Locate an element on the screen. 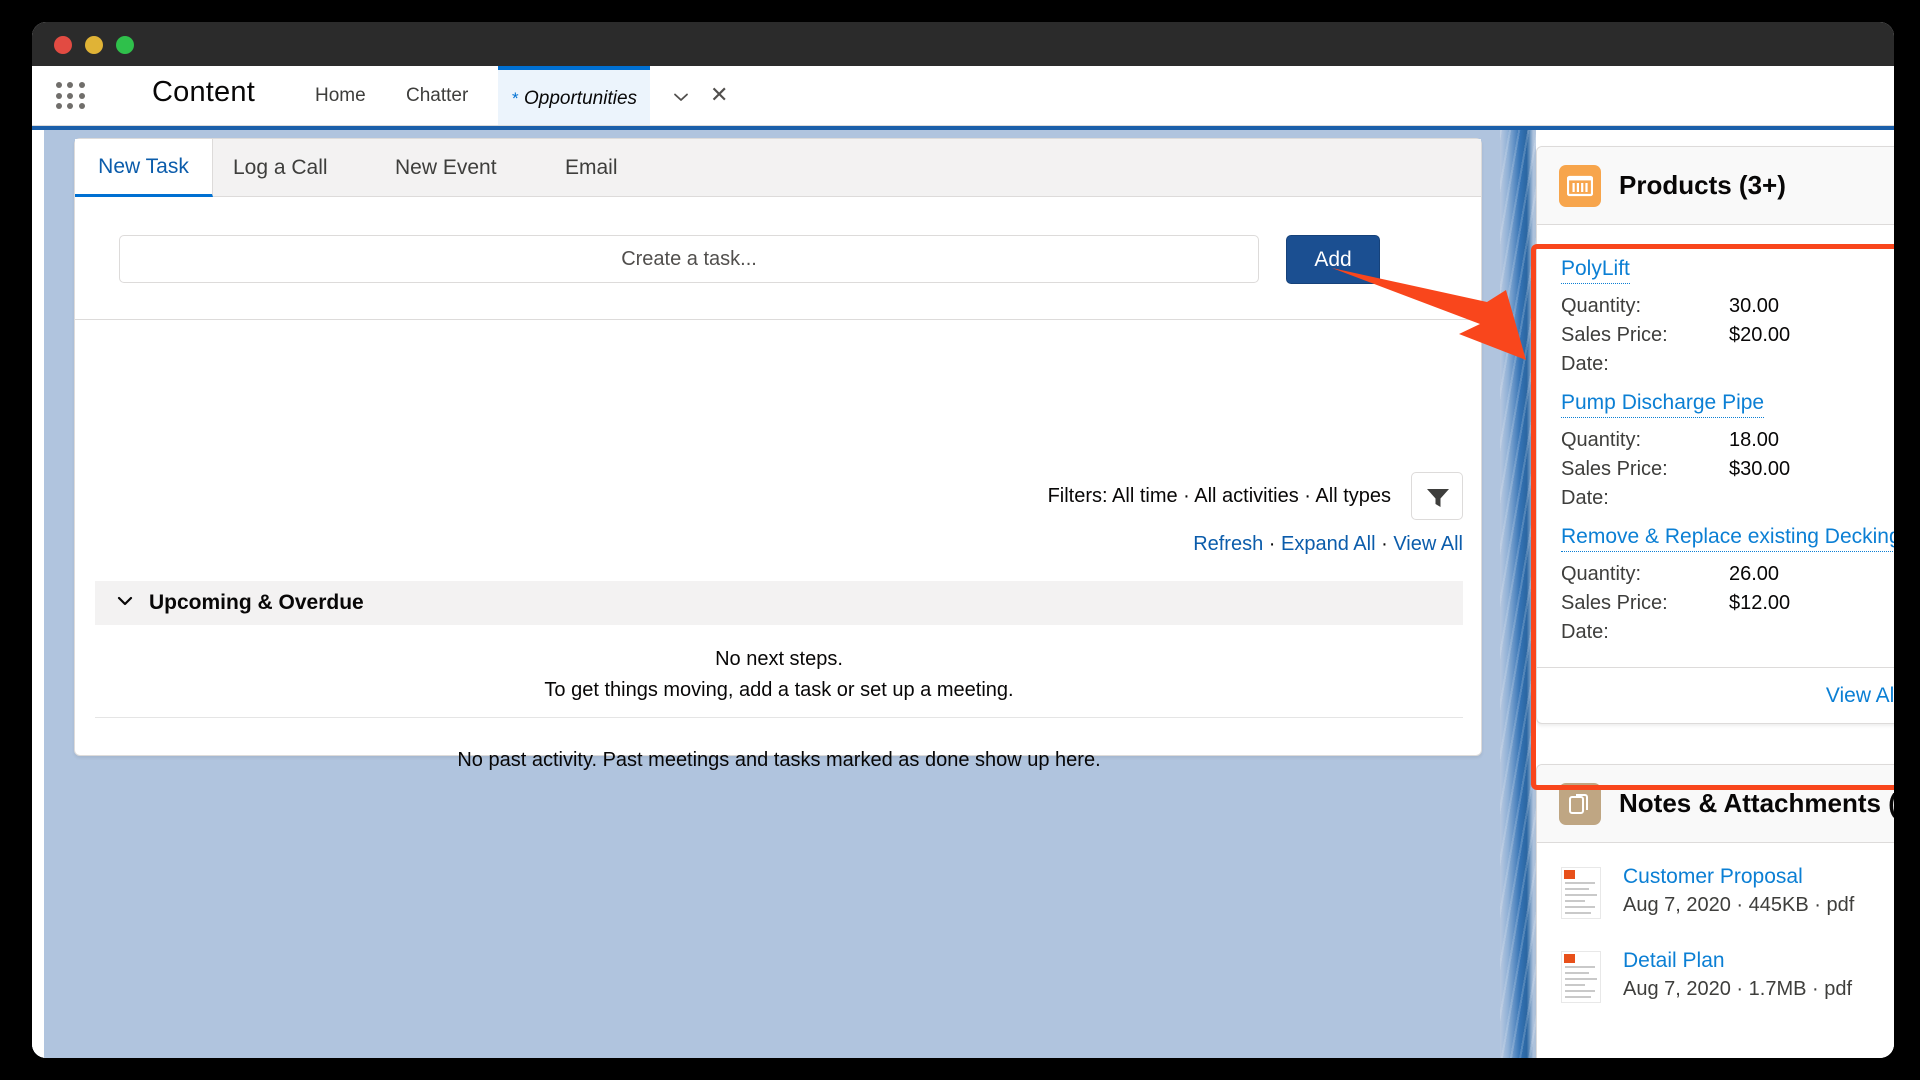 The image size is (1920, 1080). sales-price-value: $12.00 is located at coordinates (1760, 603).